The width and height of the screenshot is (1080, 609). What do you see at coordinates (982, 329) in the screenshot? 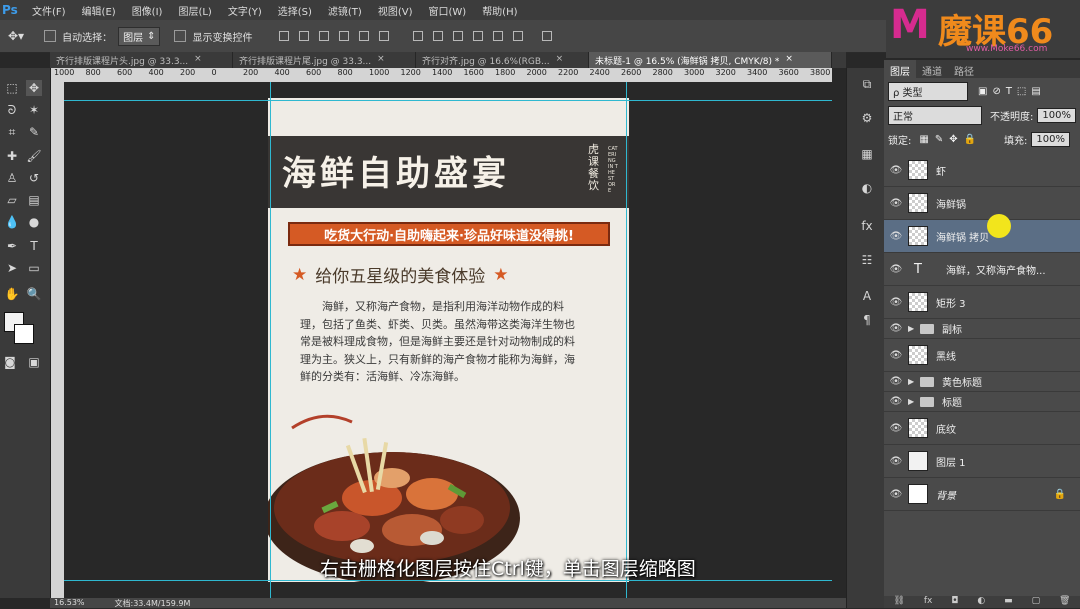
I see `layer-group-row: 👁 ▶ 副标` at bounding box center [982, 329].